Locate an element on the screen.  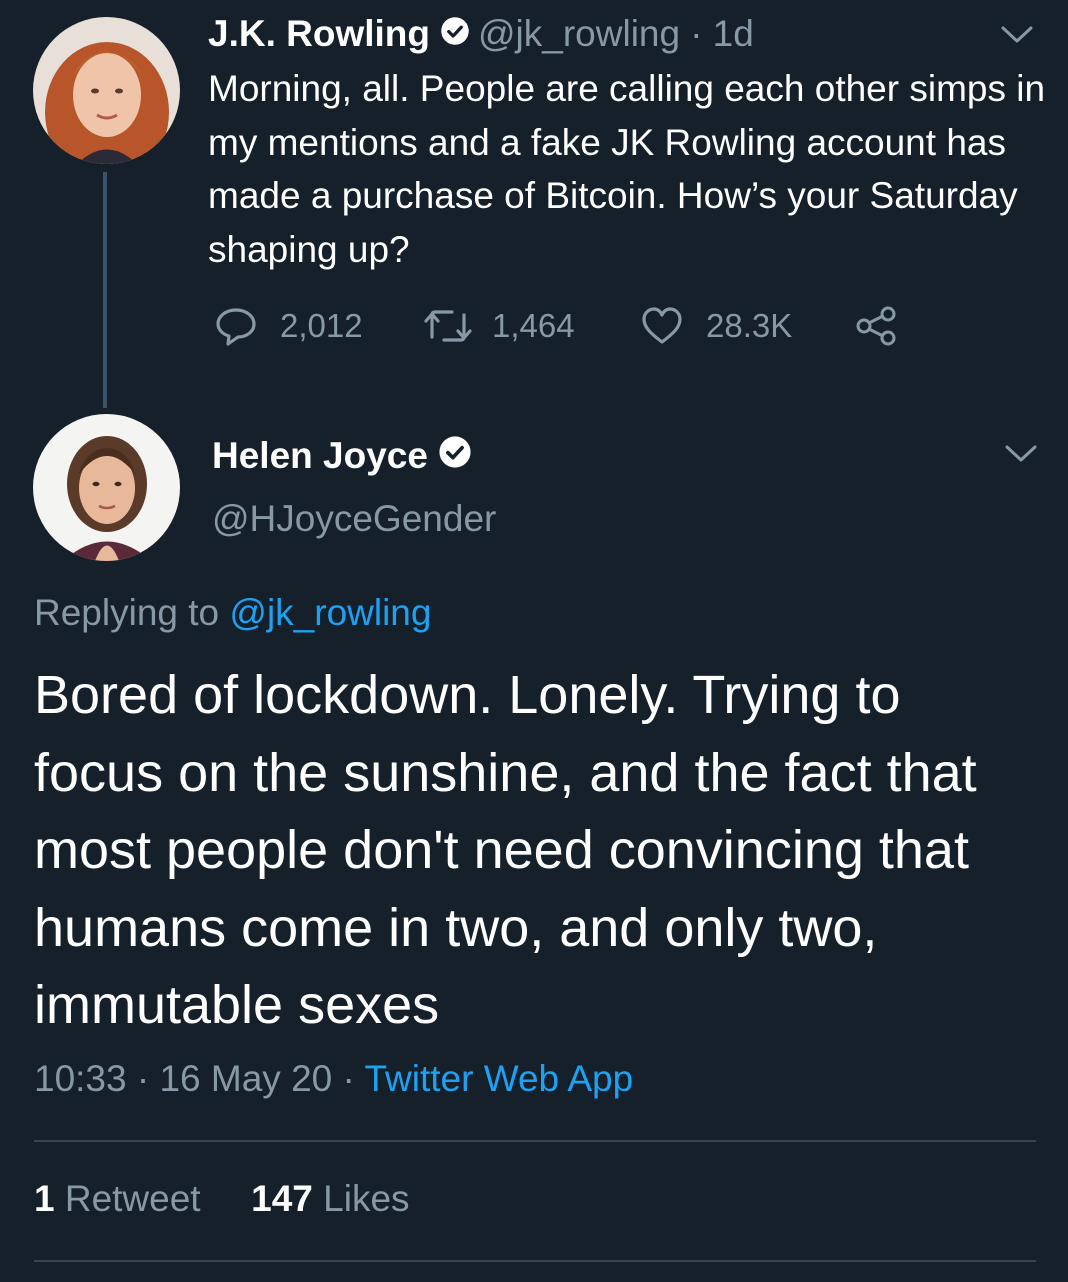
retweet-action: 1,464 is located at coordinates (498, 326).